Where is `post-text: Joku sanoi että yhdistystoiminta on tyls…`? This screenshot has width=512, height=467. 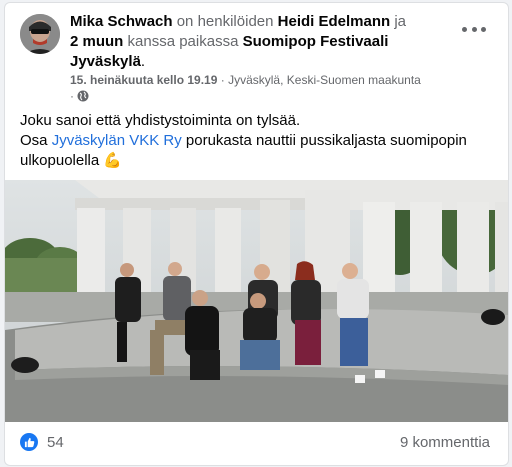 post-text: Joku sanoi että yhdistystoiminta on tyls… is located at coordinates (260, 141).